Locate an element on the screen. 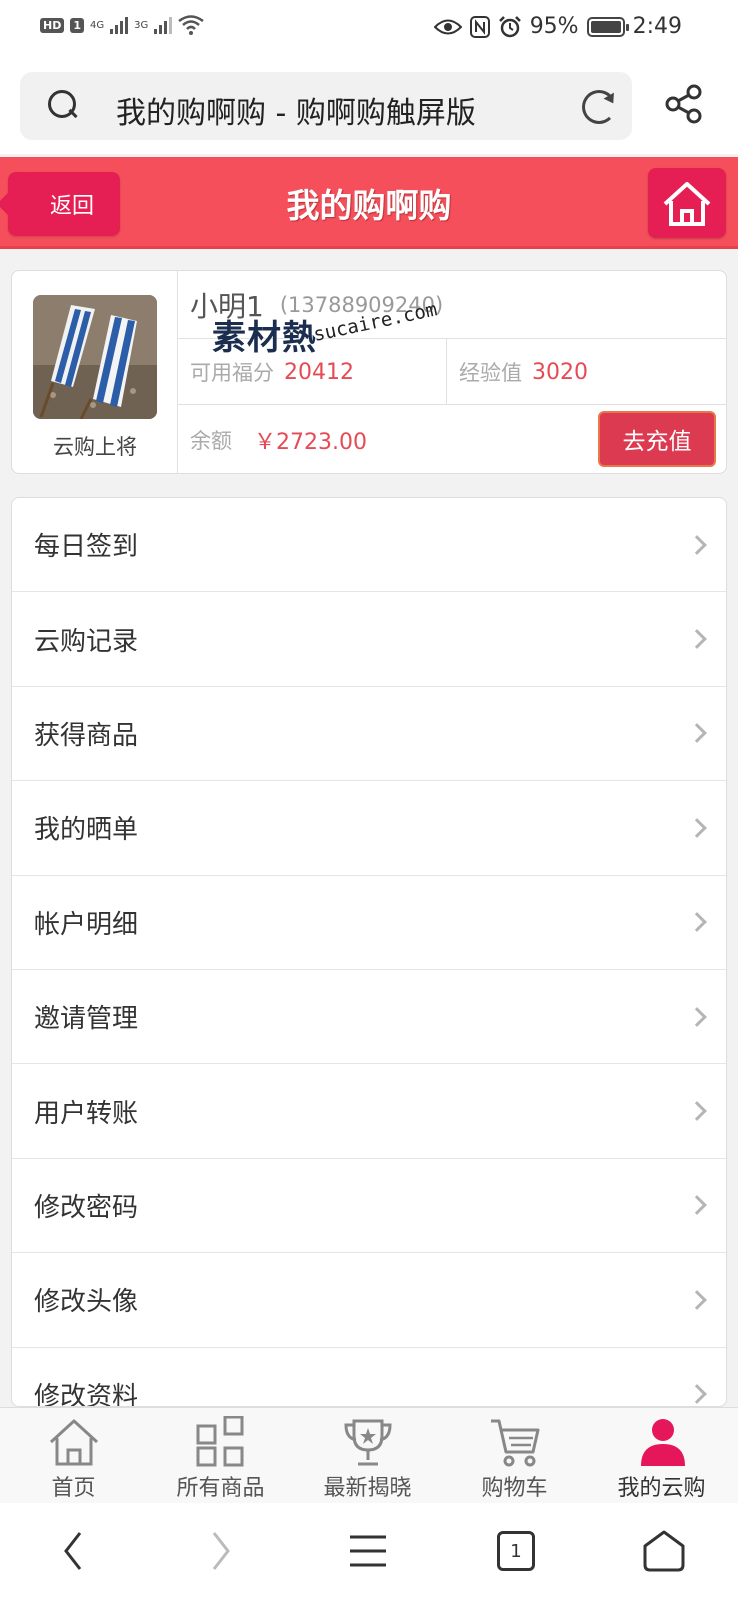  alarm-icon is located at coordinates (509, 26).